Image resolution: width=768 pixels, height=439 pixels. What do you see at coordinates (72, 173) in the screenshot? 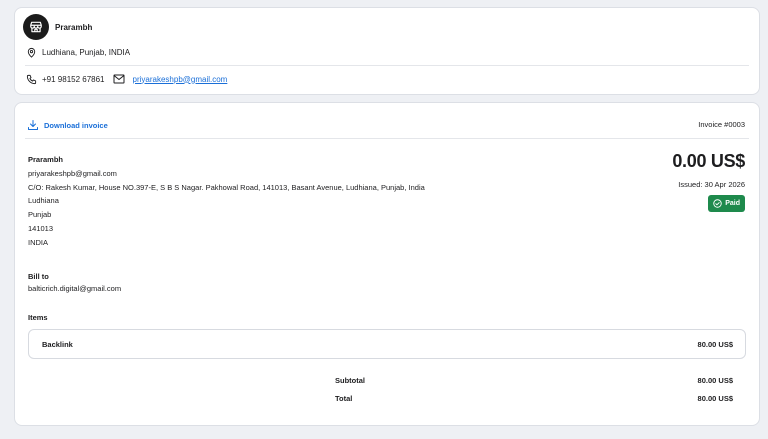
I see `from-email: priyarakeshpb@gmail.com` at bounding box center [72, 173].